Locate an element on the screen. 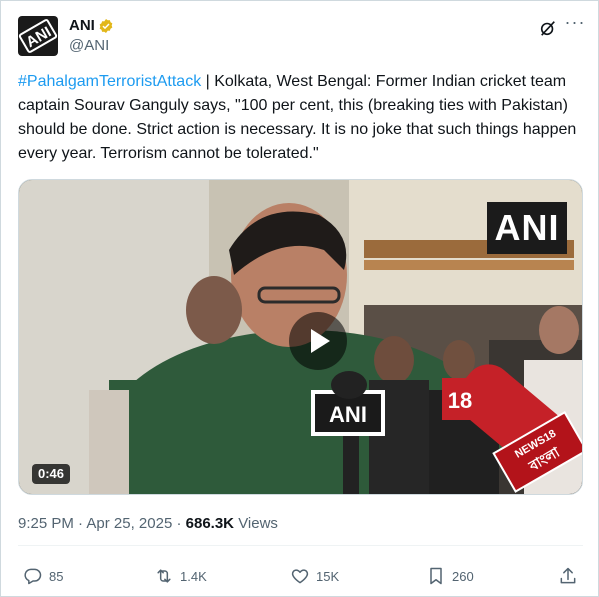 The width and height of the screenshot is (599, 597). hashtag-link: #PahalgamTerroristAttack is located at coordinates (109, 81).